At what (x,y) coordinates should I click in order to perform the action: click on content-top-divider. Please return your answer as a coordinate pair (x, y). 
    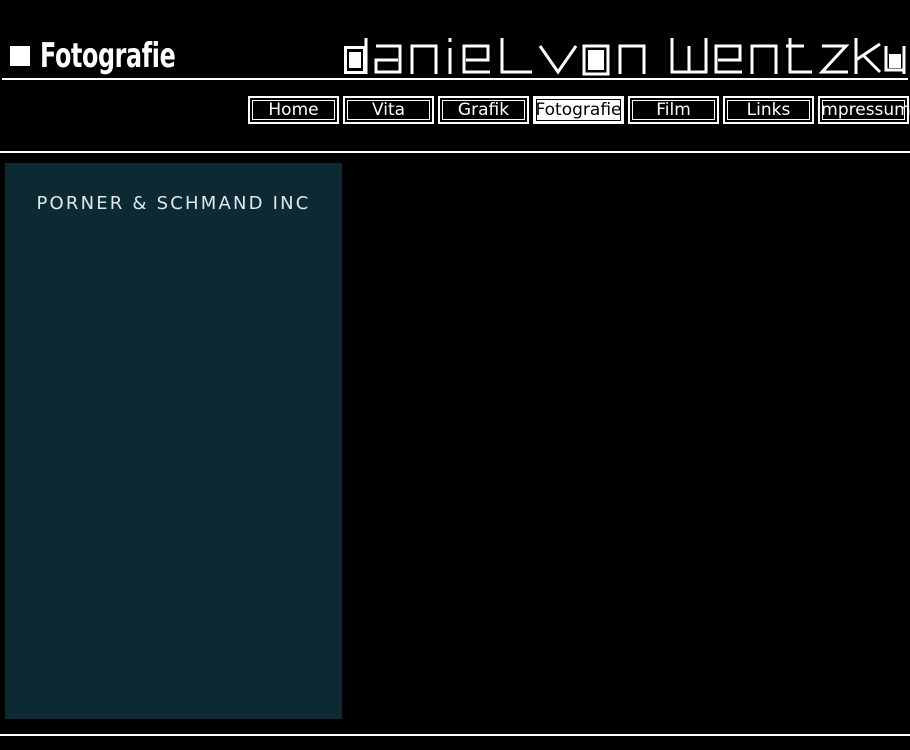
    Looking at the image, I should click on (455, 152).